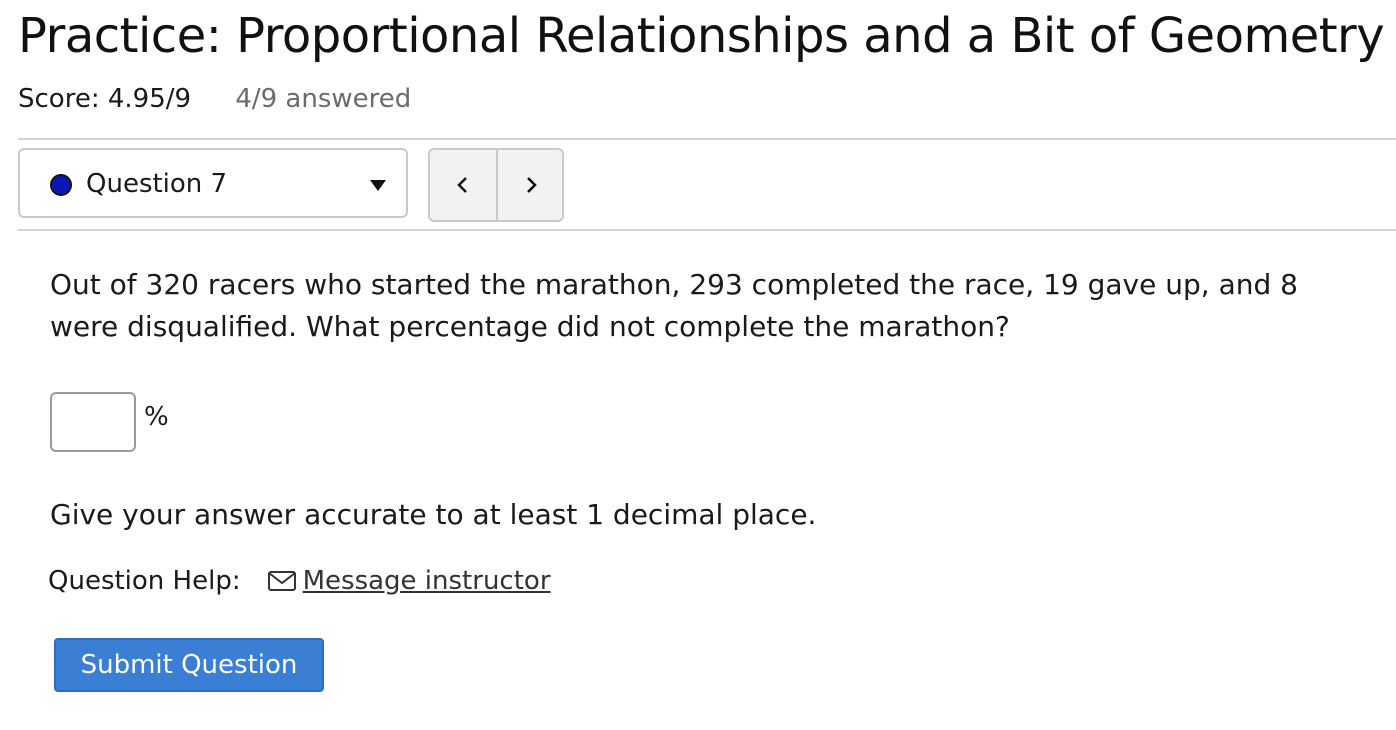 The height and width of the screenshot is (730, 1396). I want to click on score-row: Score: 4.95/9 4/9 answered, so click(214, 99).